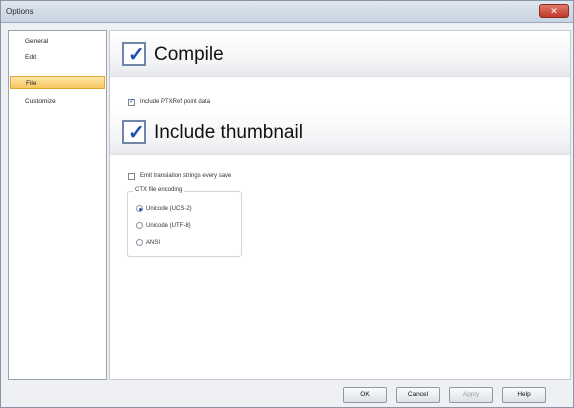 Image resolution: width=574 pixels, height=408 pixels. I want to click on nav-item-label: File, so click(31, 83).